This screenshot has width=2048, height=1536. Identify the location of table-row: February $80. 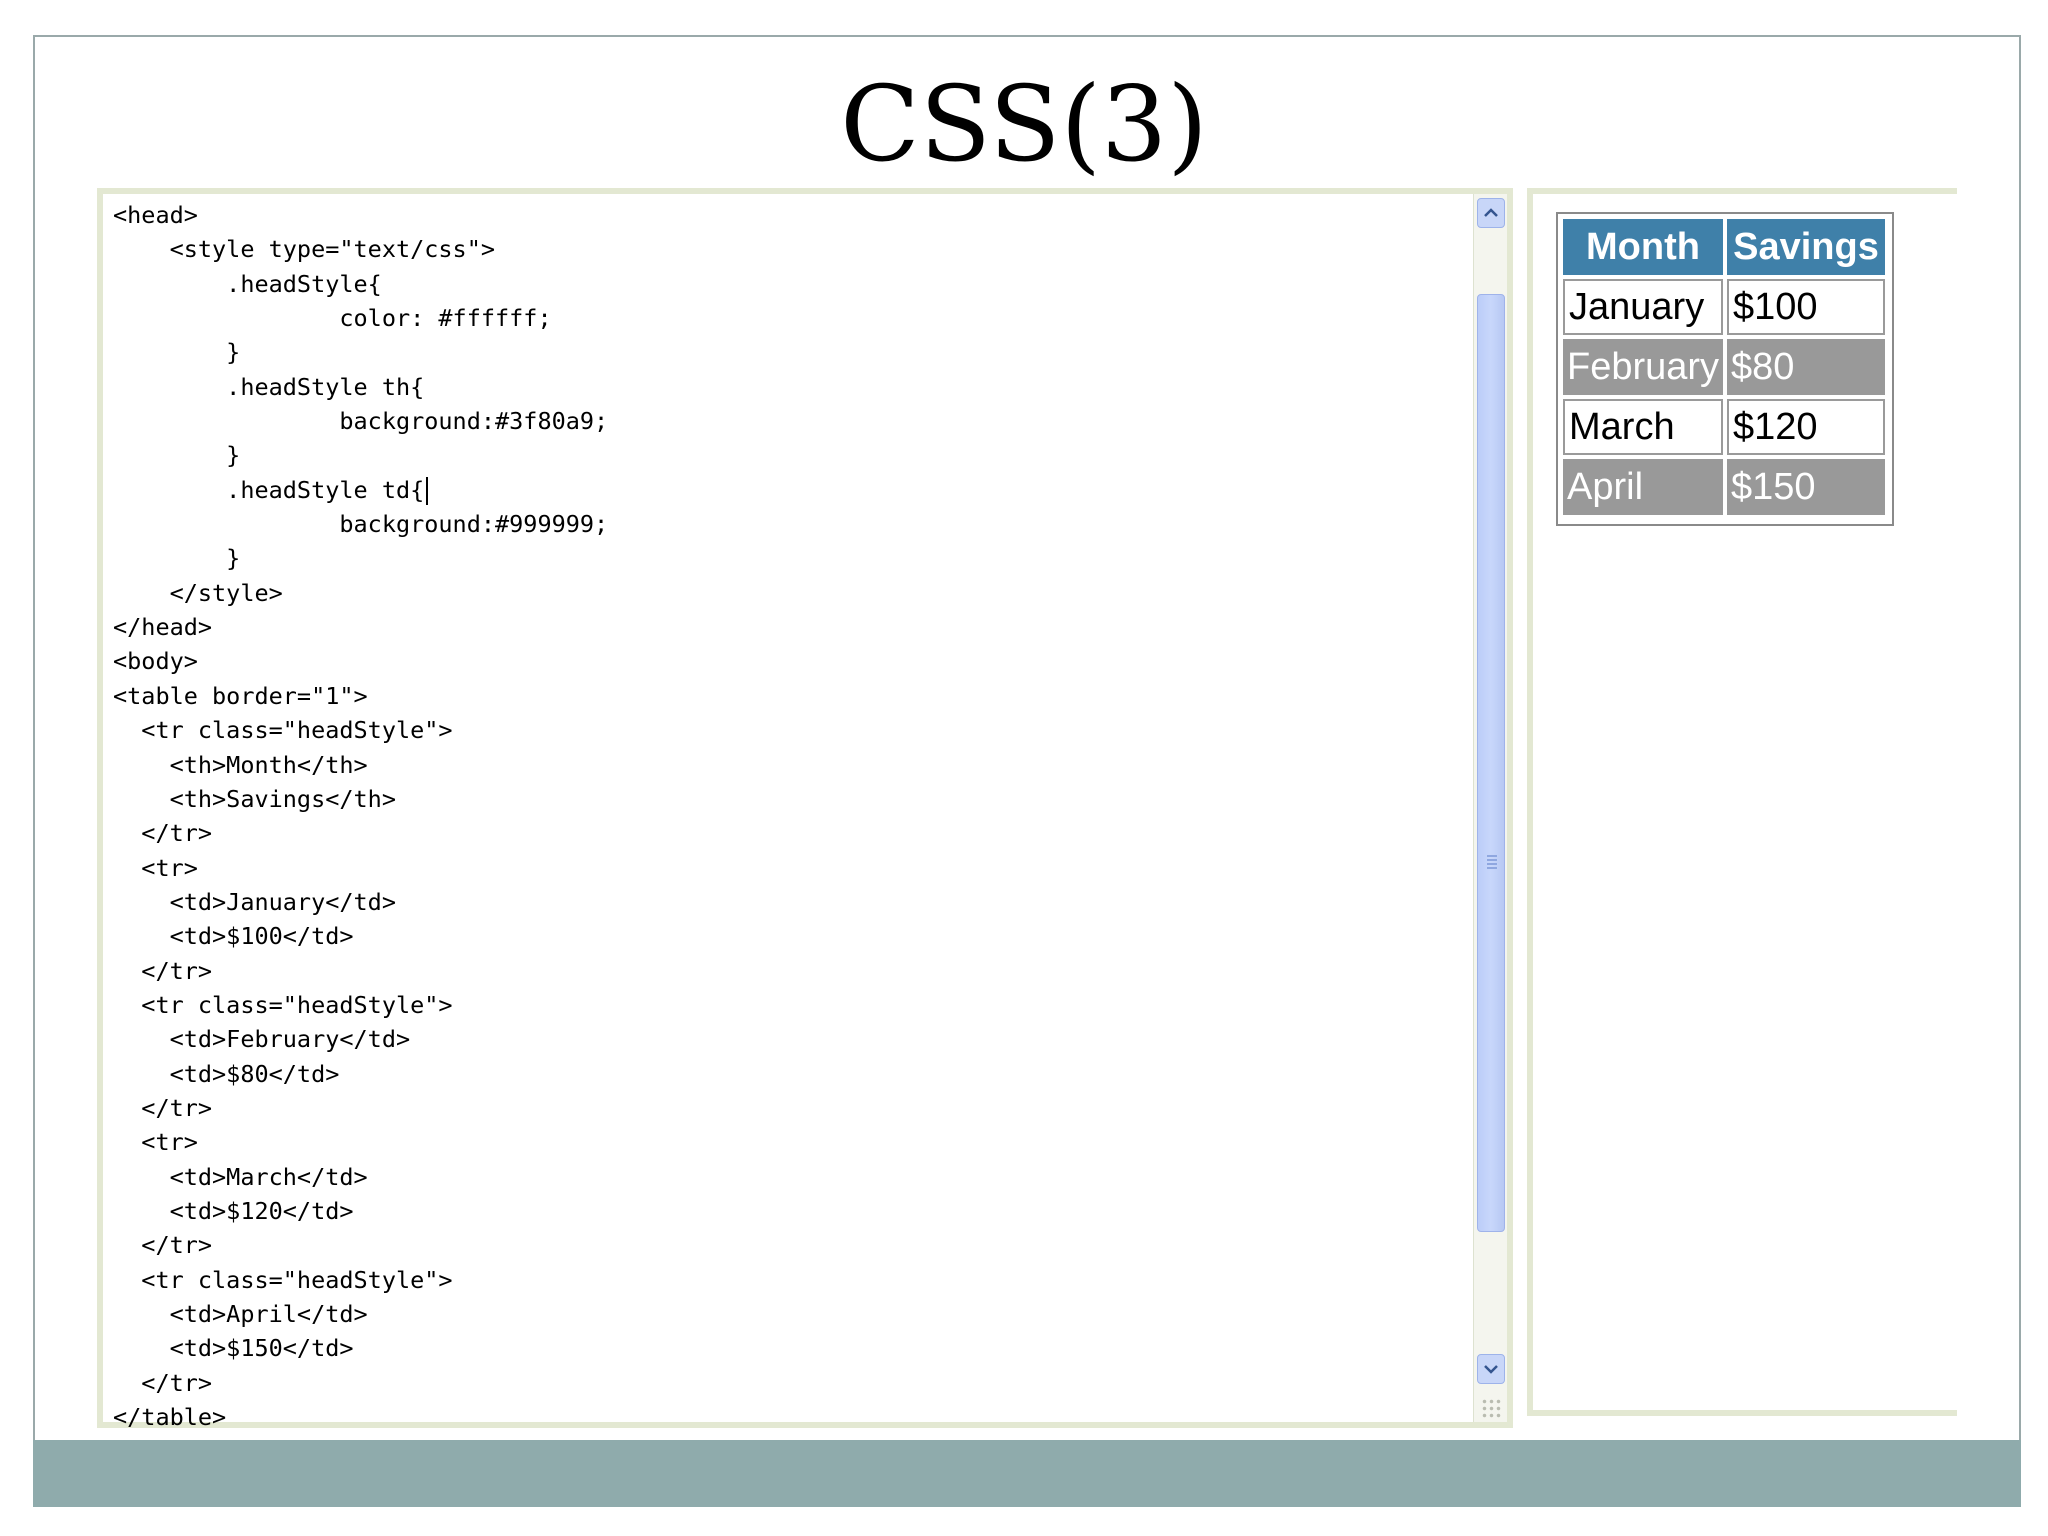
(1725, 367).